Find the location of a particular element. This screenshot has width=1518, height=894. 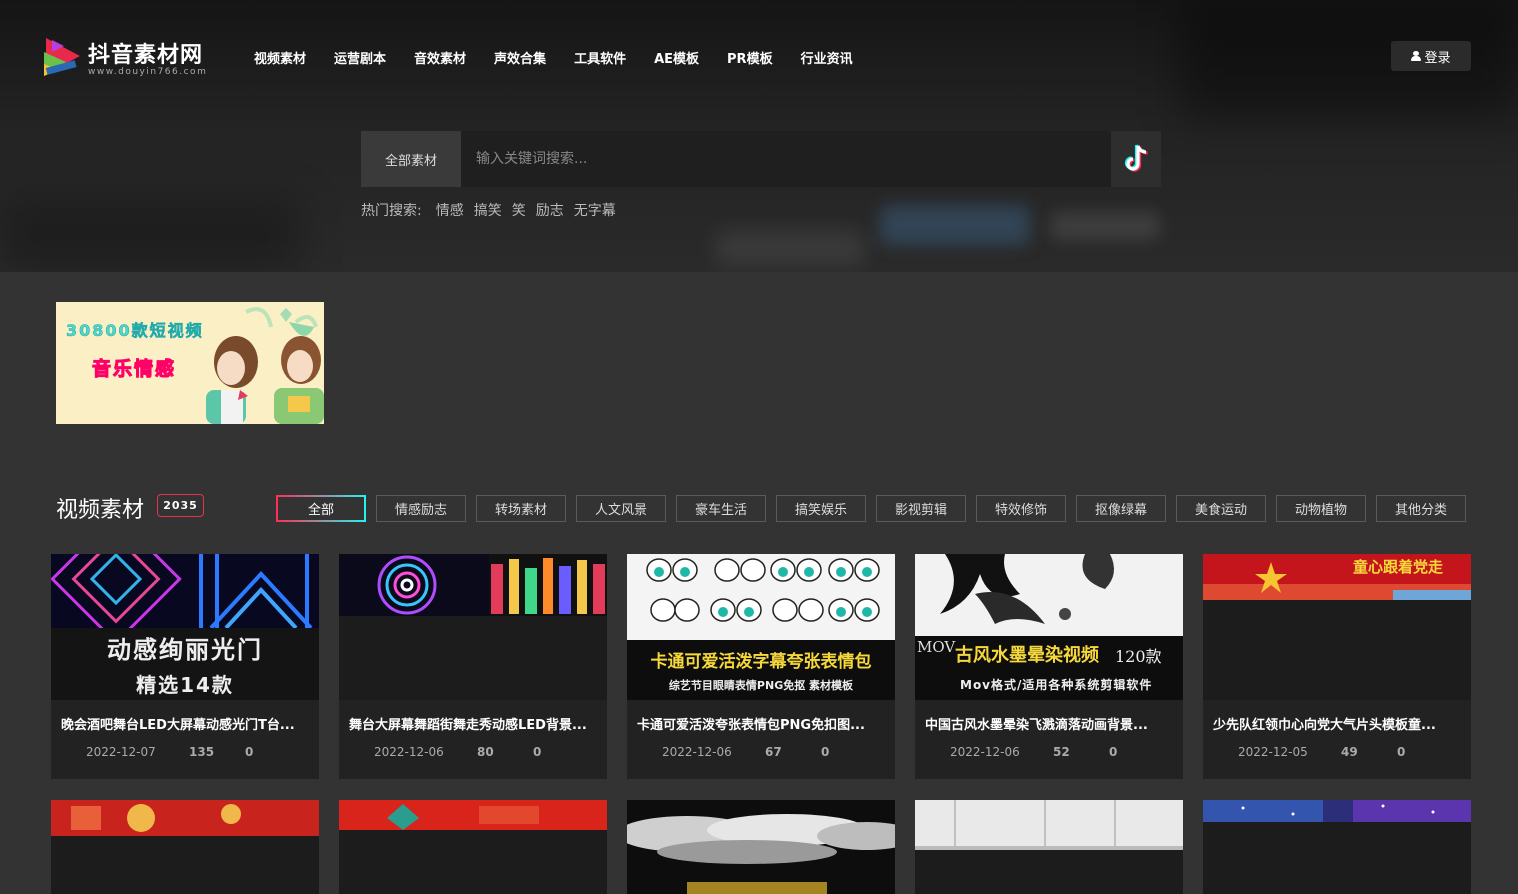

card-views: 135 is located at coordinates (202, 752).